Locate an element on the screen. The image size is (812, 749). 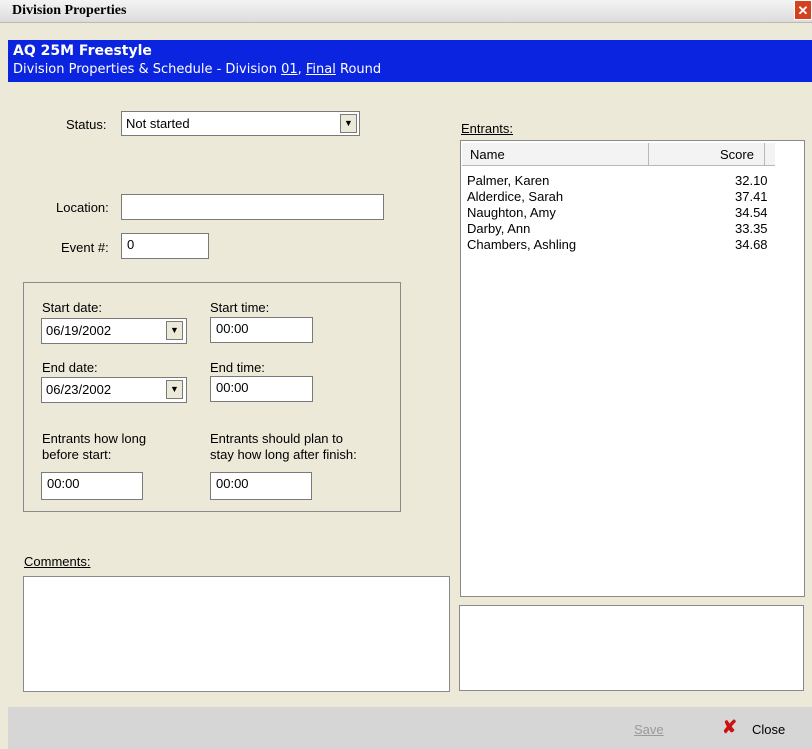
entrant-name: Naughton, Amy is located at coordinates (511, 212).